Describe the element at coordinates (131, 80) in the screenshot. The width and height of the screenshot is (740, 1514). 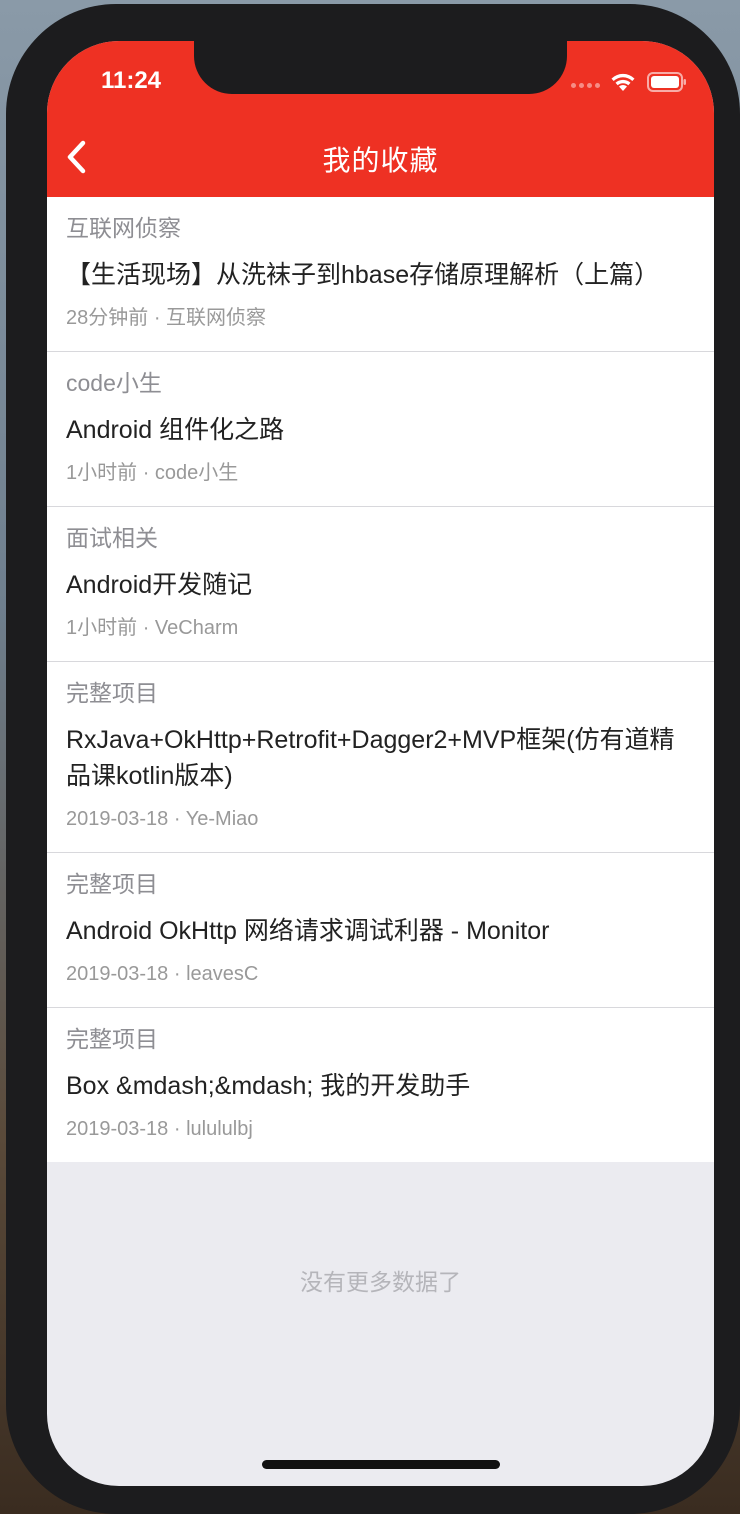
I see `status-time: 11:24` at that location.